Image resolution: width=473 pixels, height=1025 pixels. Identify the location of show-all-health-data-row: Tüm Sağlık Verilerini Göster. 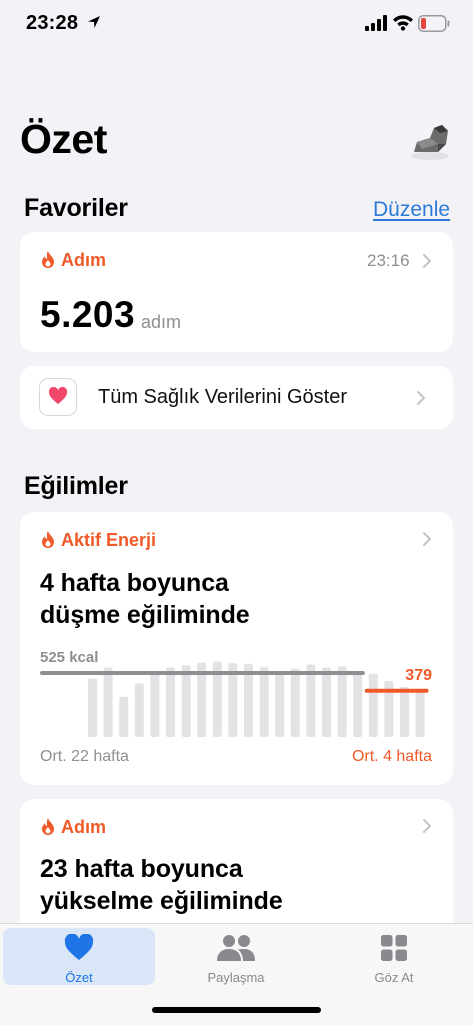
(236, 397).